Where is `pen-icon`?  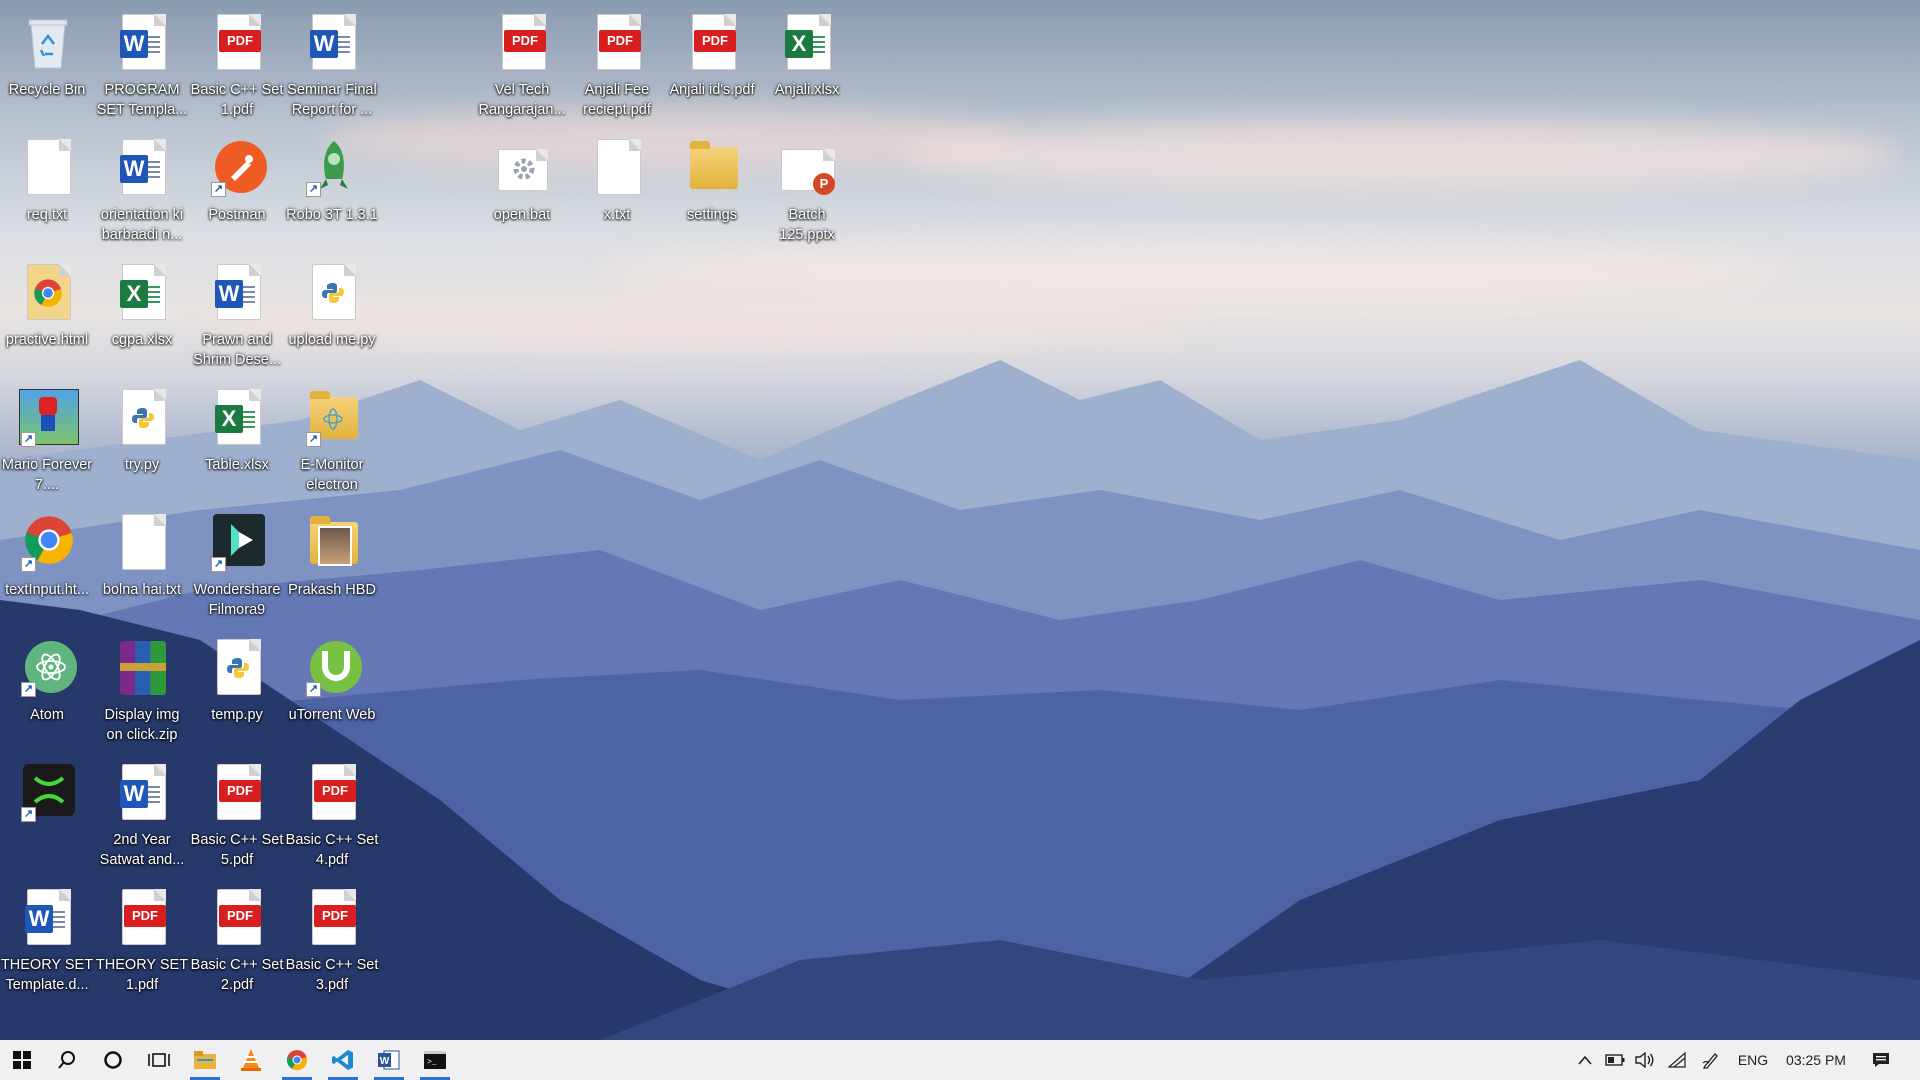
pen-icon is located at coordinates (1710, 1061).